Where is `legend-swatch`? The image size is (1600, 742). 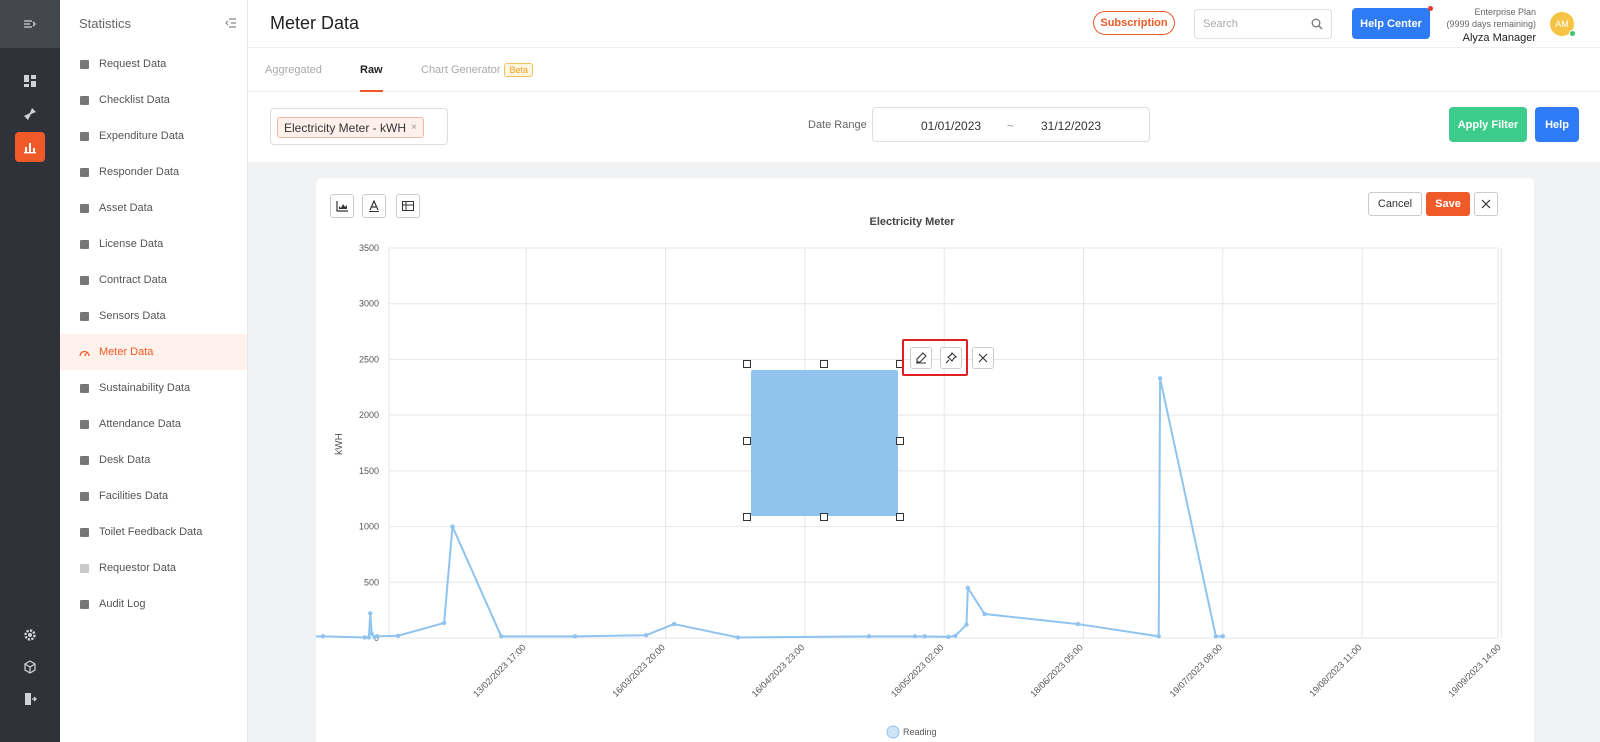
legend-swatch is located at coordinates (893, 732).